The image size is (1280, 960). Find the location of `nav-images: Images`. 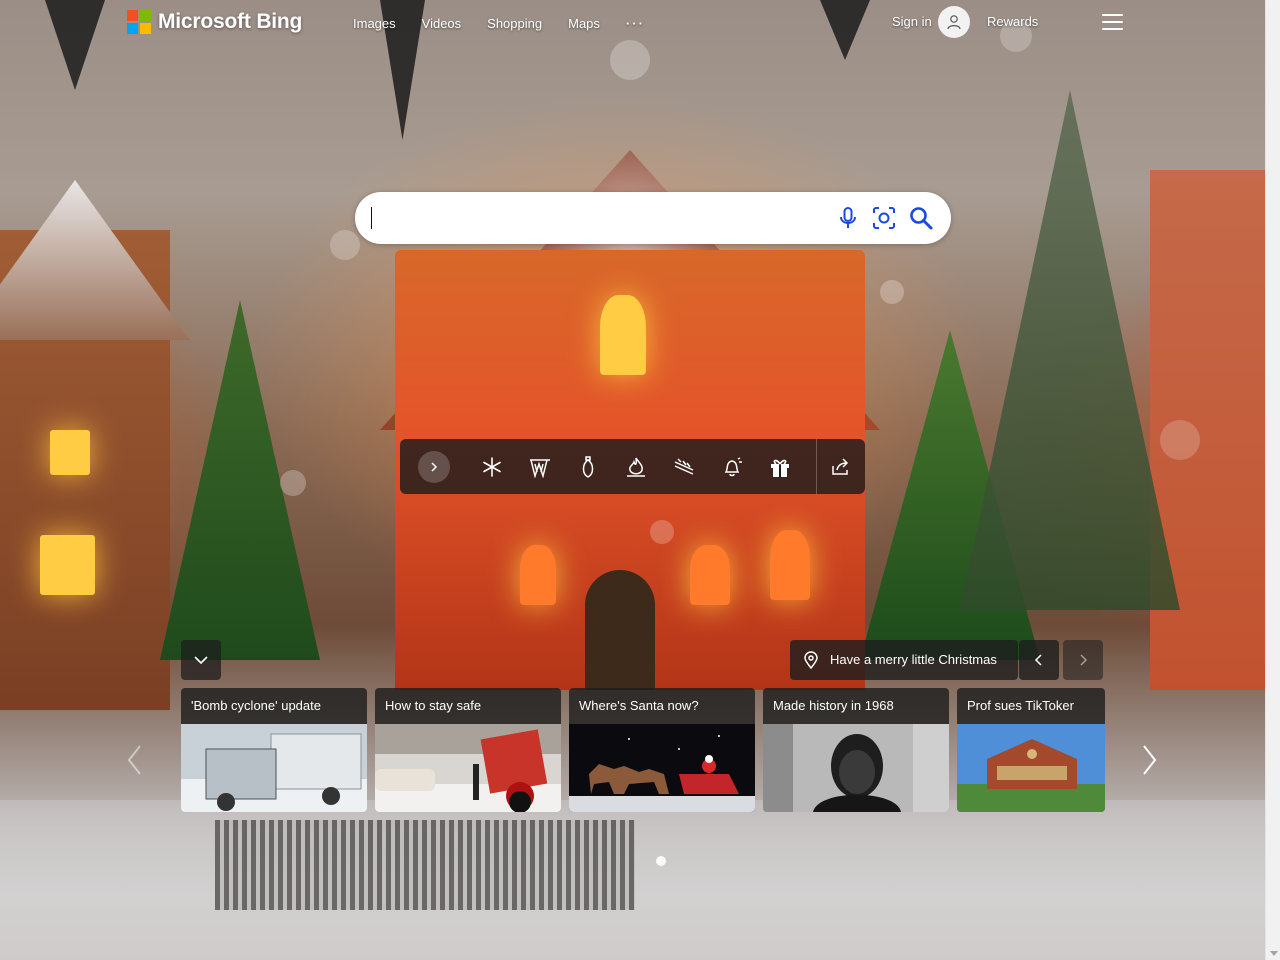

nav-images: Images is located at coordinates (374, 23).